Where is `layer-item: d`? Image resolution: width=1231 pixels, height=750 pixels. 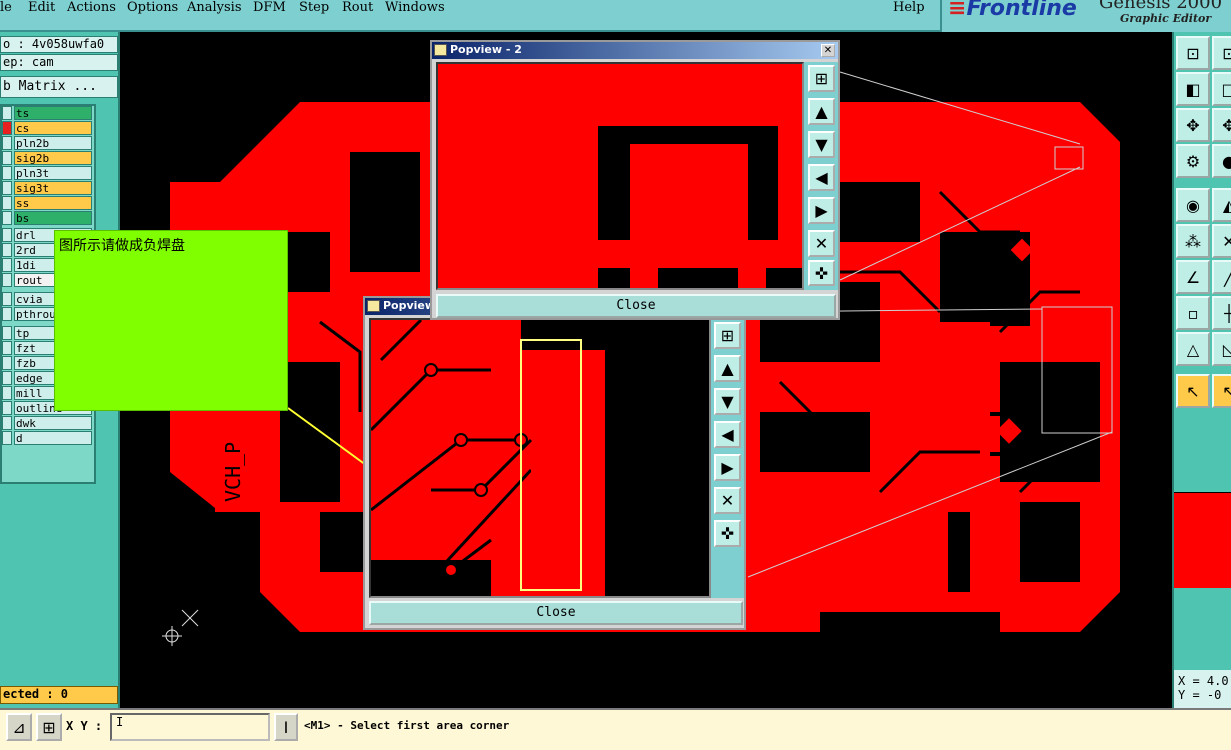 layer-item: d is located at coordinates (53, 438).